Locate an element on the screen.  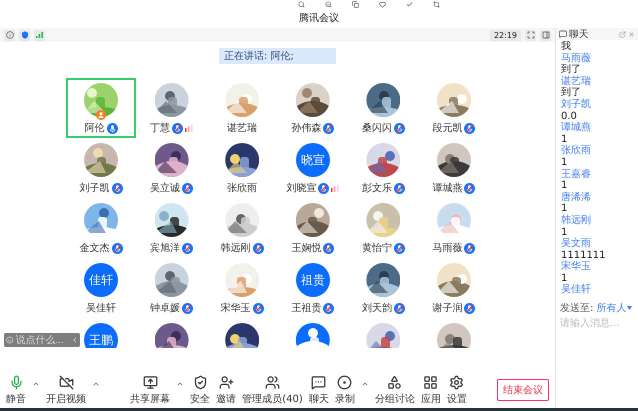
zoom-out-icon is located at coordinates (328, 4).